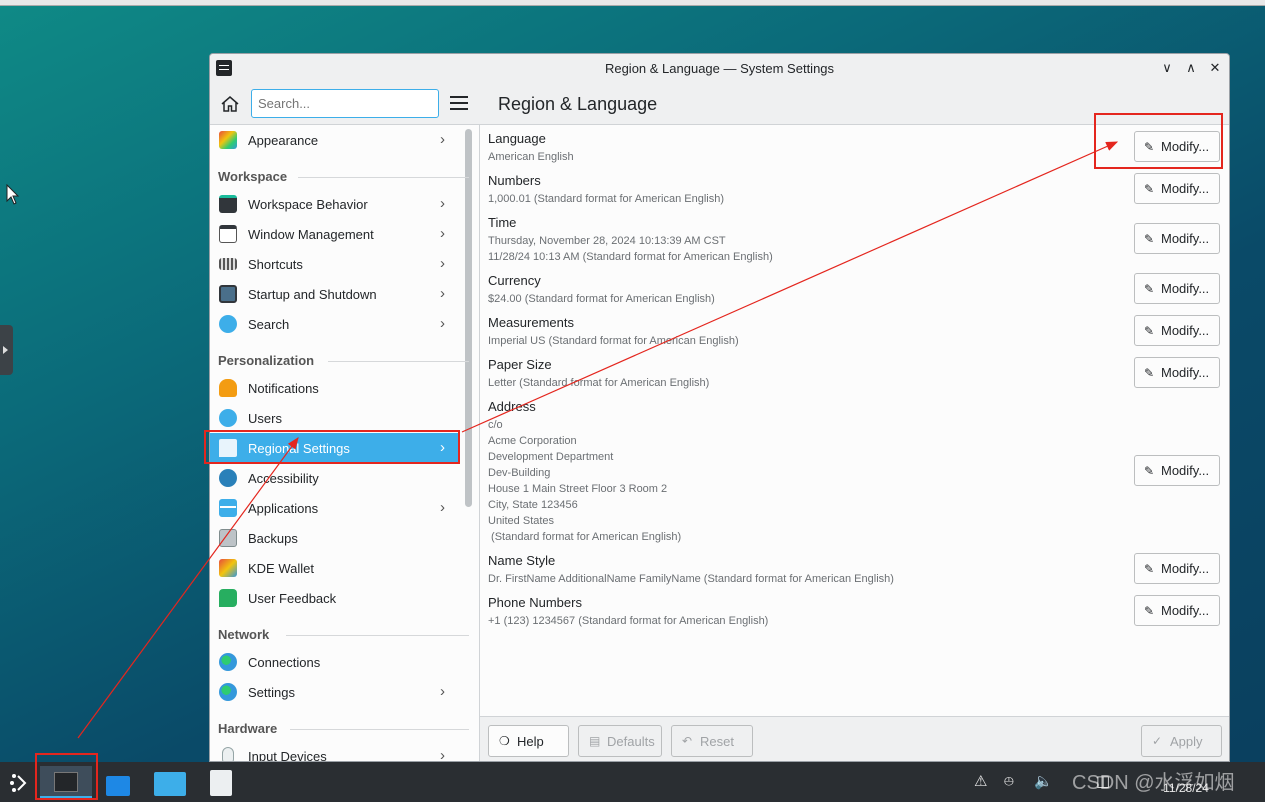 Image resolution: width=1265 pixels, height=802 pixels. I want to click on sidebar-item-settings: Settings ›, so click(335, 692).